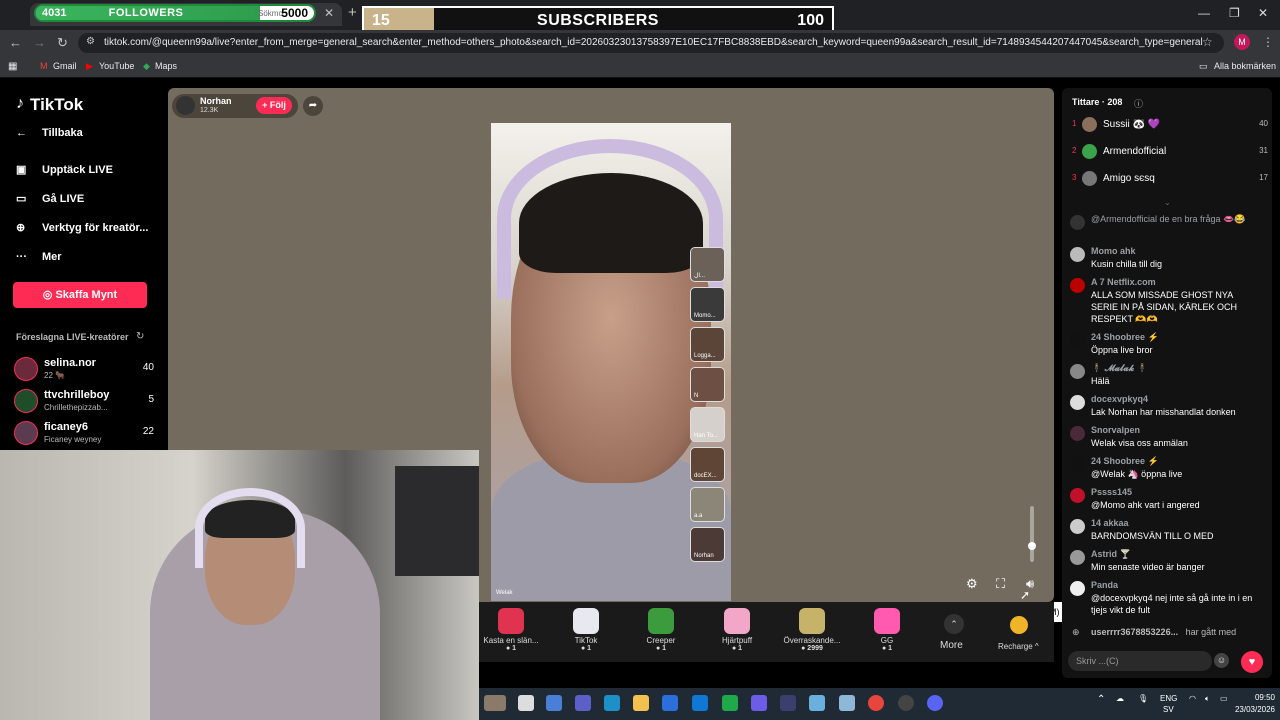 The width and height of the screenshot is (1280, 720). I want to click on snip-icon, so click(847, 703).